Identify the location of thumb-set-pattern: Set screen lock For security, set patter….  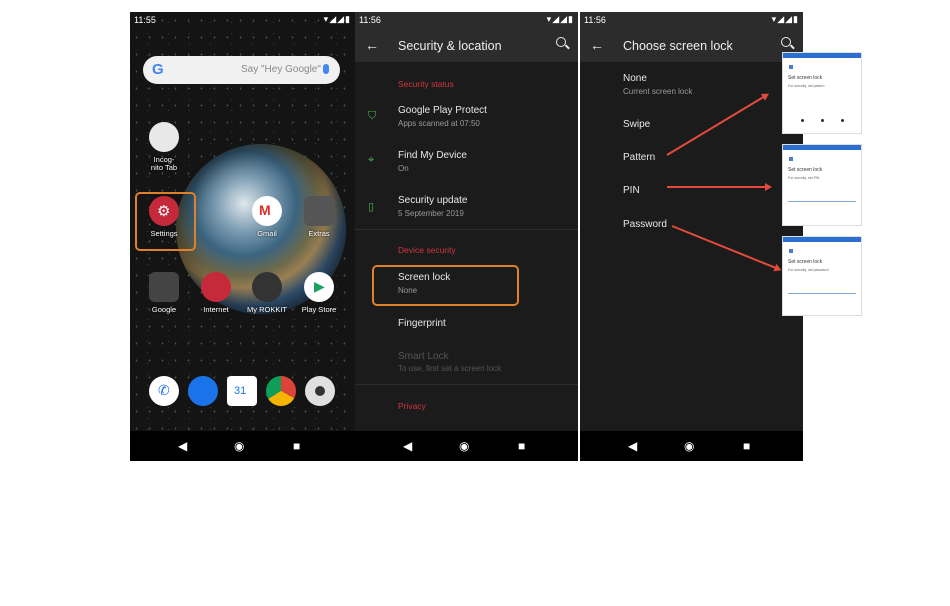
(822, 93).